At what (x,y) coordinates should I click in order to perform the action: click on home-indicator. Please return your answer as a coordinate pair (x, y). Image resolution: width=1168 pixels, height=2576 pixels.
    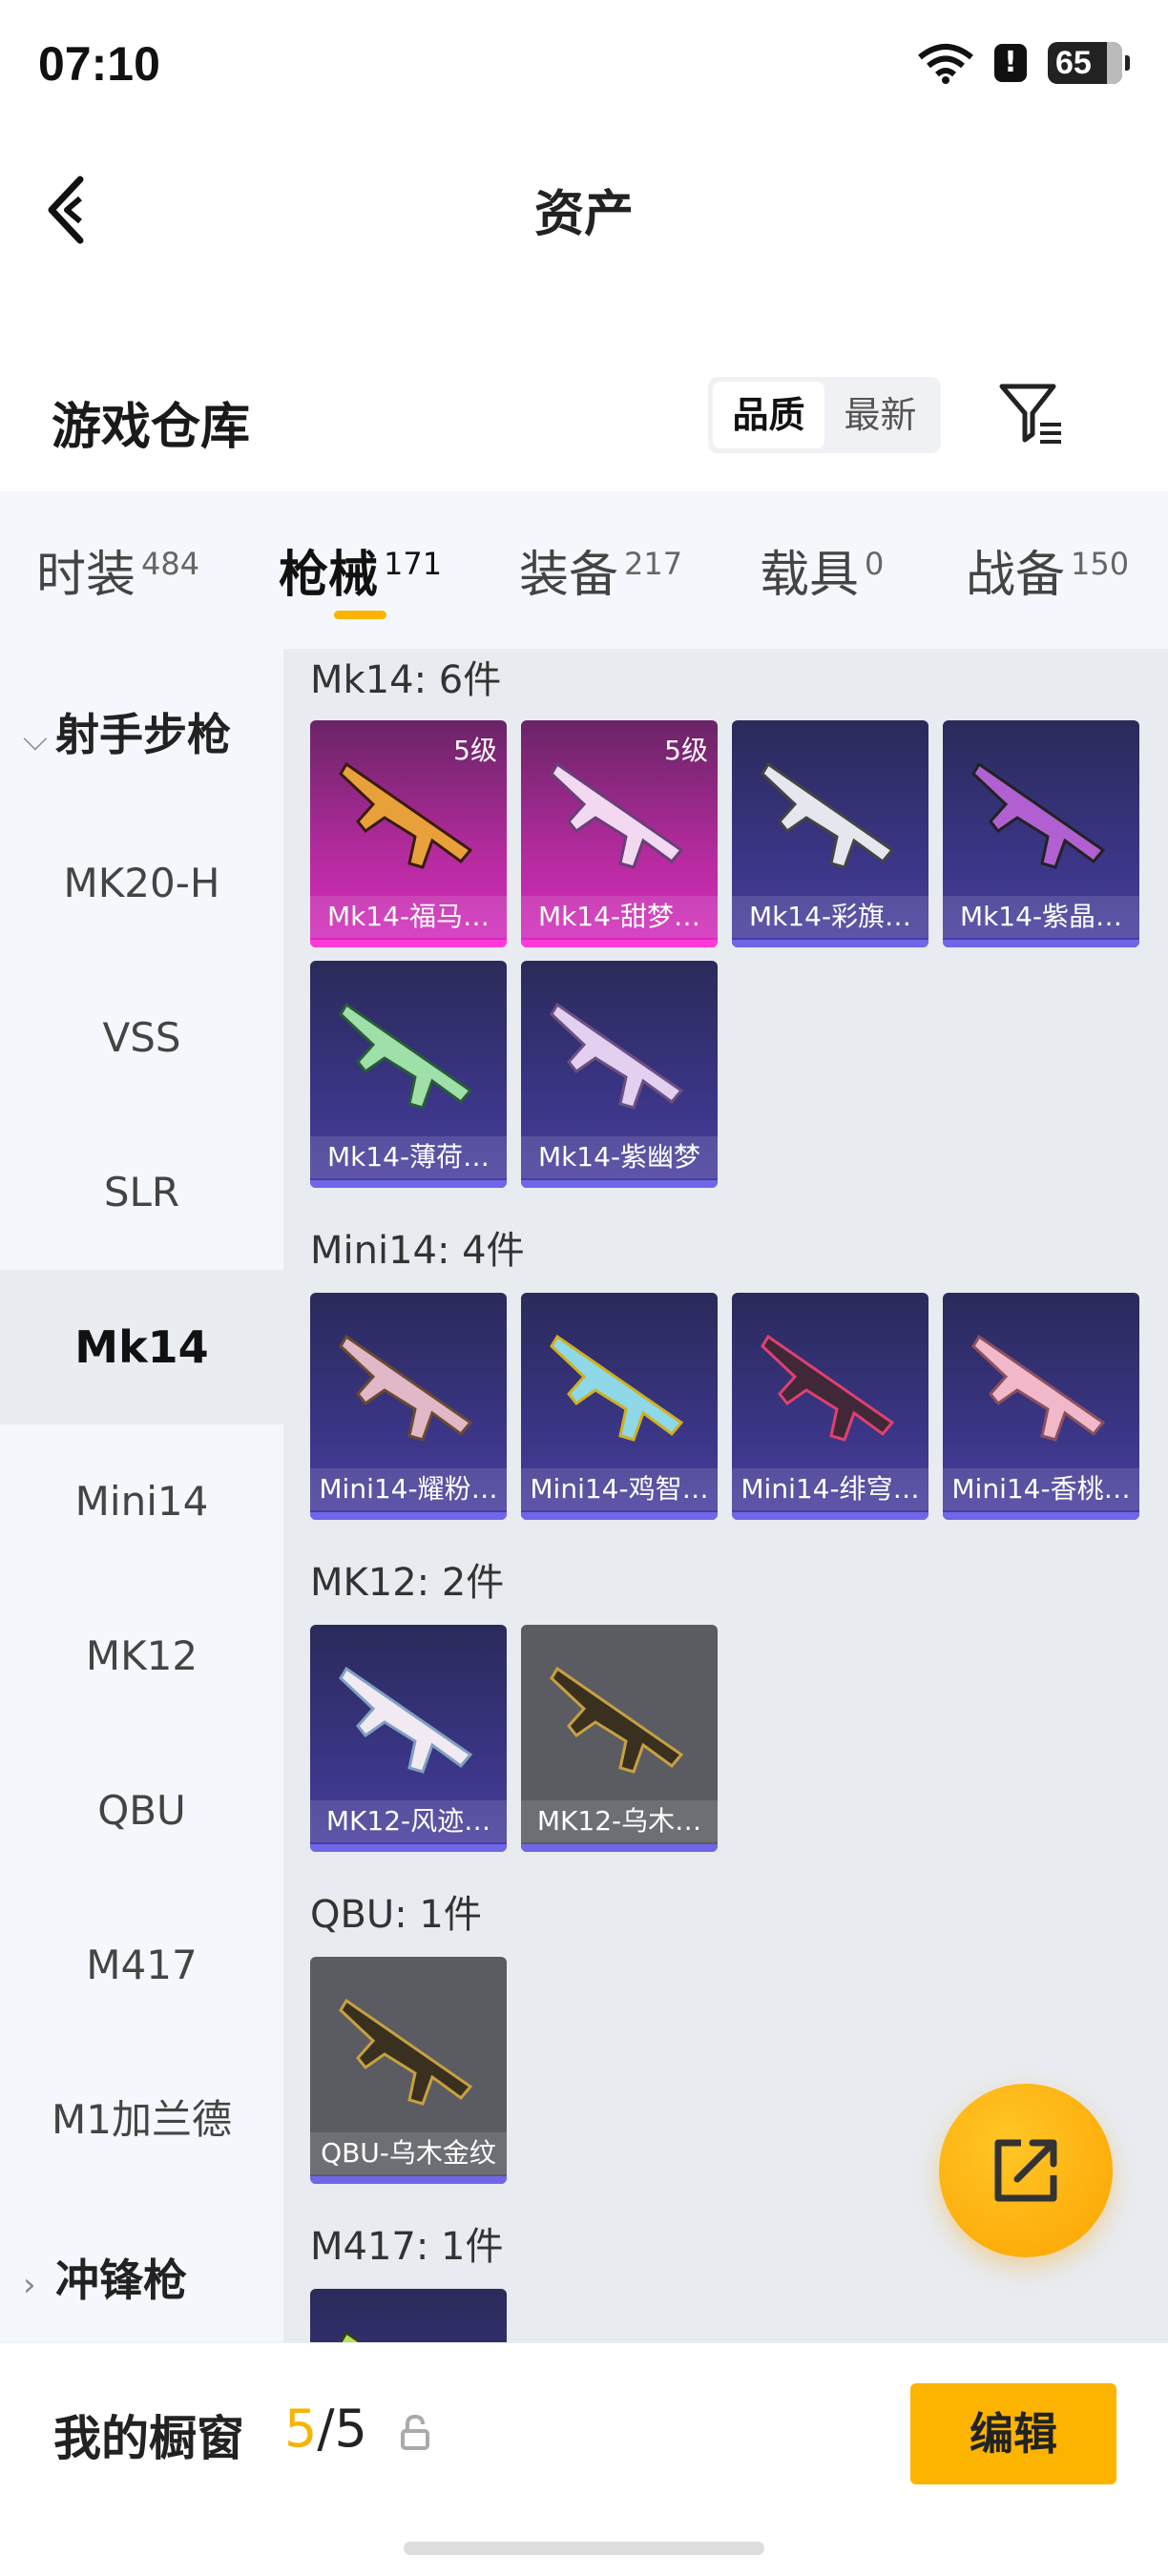
    Looking at the image, I should click on (584, 2548).